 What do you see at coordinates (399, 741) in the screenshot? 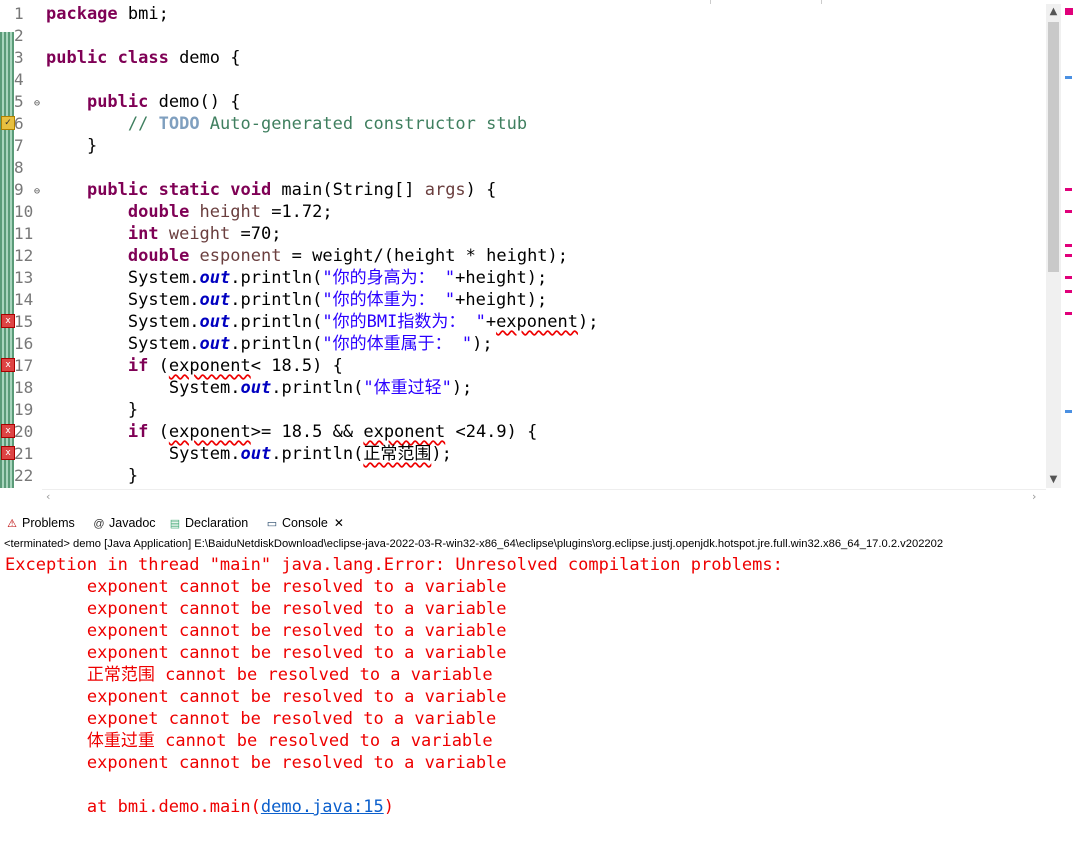
I see `console-line: 体重过重 cannot be resolved to a variable` at bounding box center [399, 741].